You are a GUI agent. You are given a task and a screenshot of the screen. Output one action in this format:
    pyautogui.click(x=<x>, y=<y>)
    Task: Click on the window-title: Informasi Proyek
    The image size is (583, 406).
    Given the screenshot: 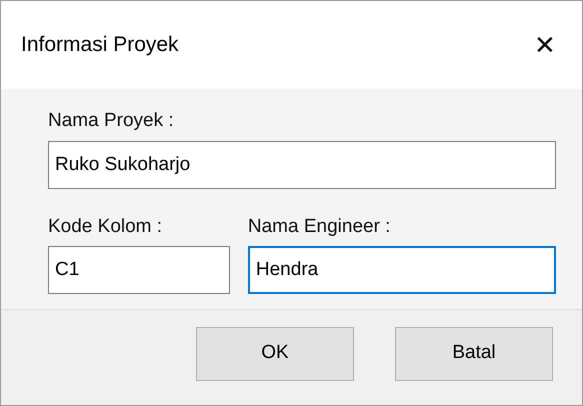 What is the action you would take?
    pyautogui.click(x=100, y=45)
    